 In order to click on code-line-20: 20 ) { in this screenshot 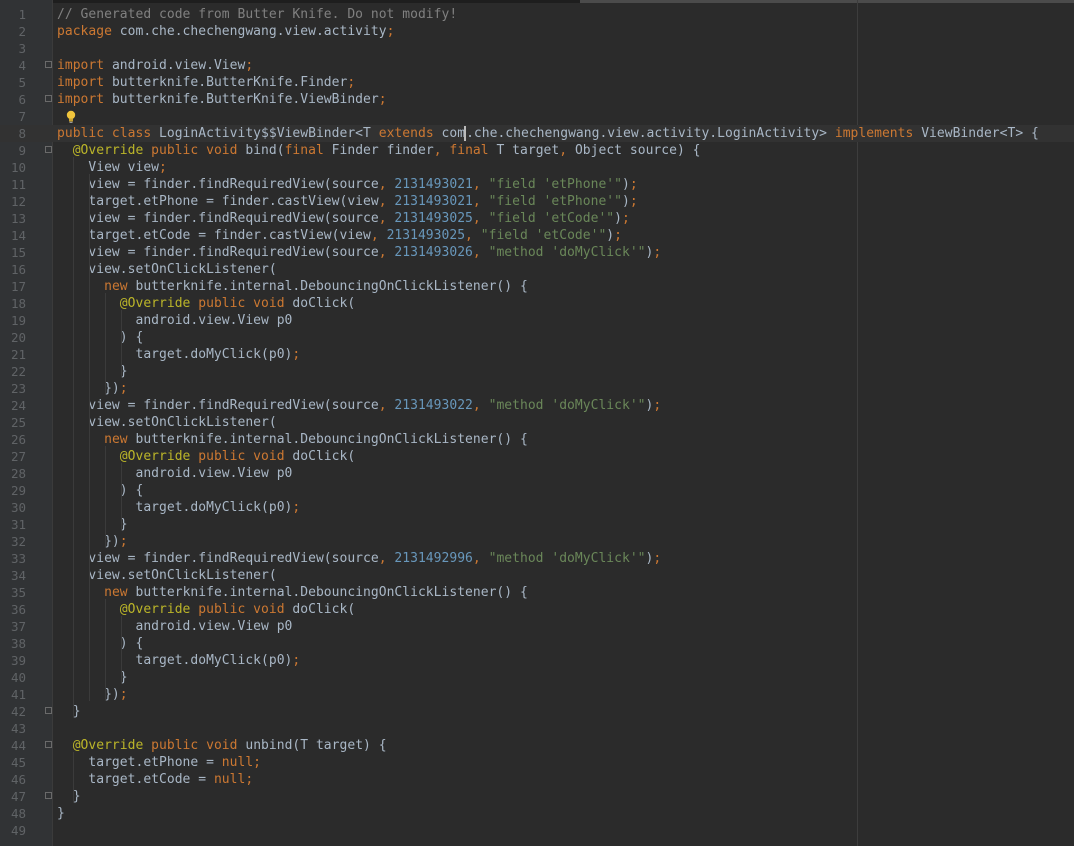, I will do `click(537, 337)`.